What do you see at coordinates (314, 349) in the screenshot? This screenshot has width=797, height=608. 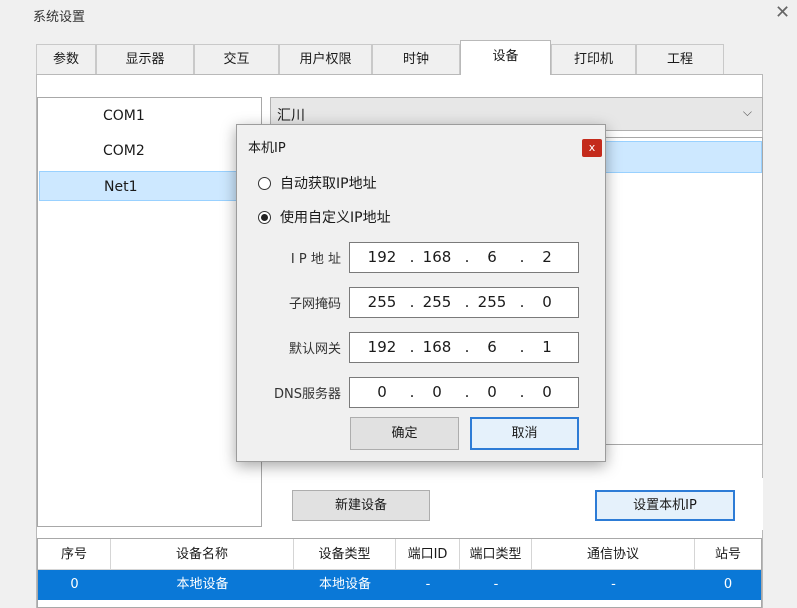 I see `gateway-label: 默认网关` at bounding box center [314, 349].